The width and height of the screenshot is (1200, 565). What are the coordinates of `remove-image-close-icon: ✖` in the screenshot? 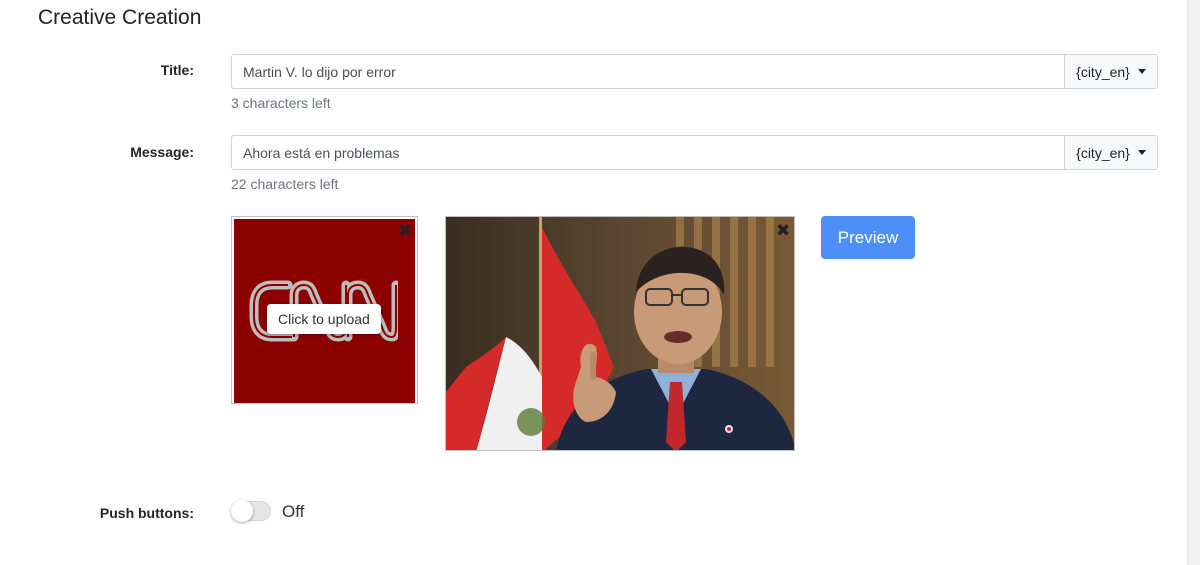 It's located at (783, 231).